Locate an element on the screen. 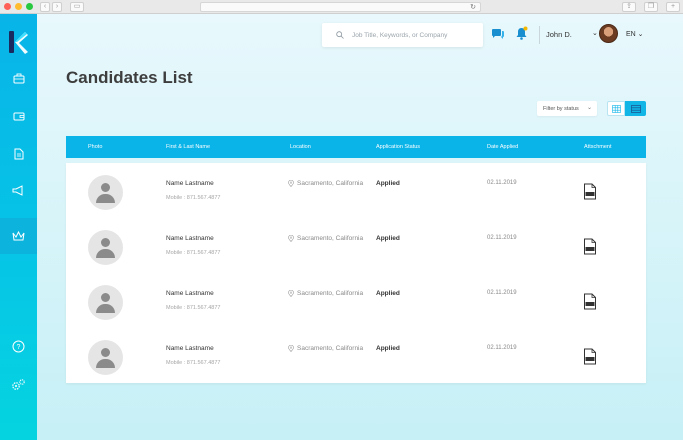 The image size is (683, 440). sidebar-toggle-icon: ▭ is located at coordinates (77, 7).